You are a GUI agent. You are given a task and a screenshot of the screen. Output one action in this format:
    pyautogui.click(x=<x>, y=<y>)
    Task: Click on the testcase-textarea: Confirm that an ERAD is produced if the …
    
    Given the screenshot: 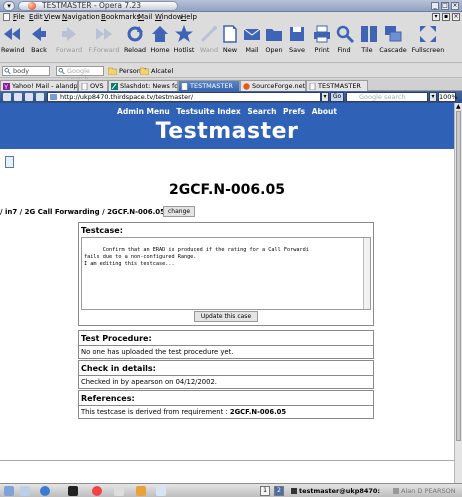 What is the action you would take?
    pyautogui.click(x=226, y=273)
    